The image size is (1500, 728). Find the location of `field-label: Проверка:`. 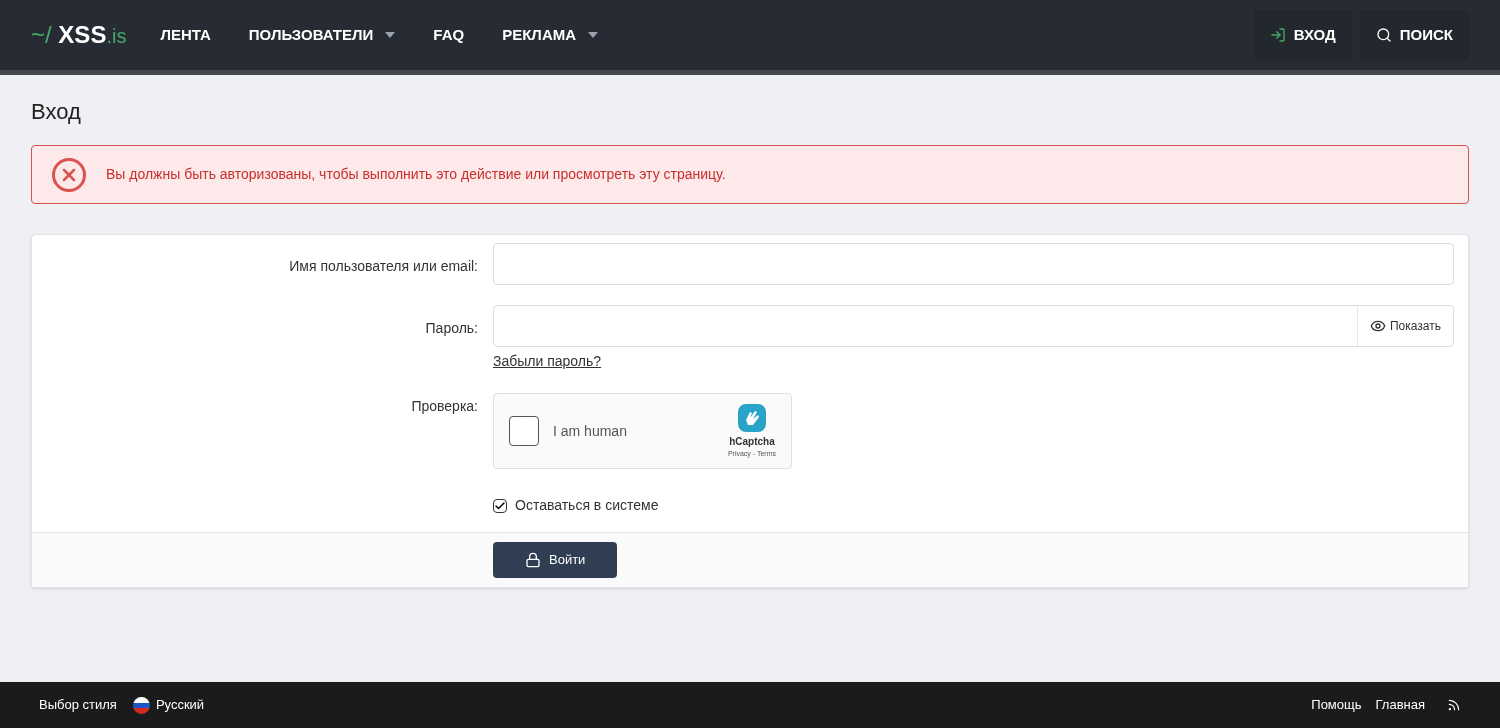

field-label: Проверка: is located at coordinates (444, 406).